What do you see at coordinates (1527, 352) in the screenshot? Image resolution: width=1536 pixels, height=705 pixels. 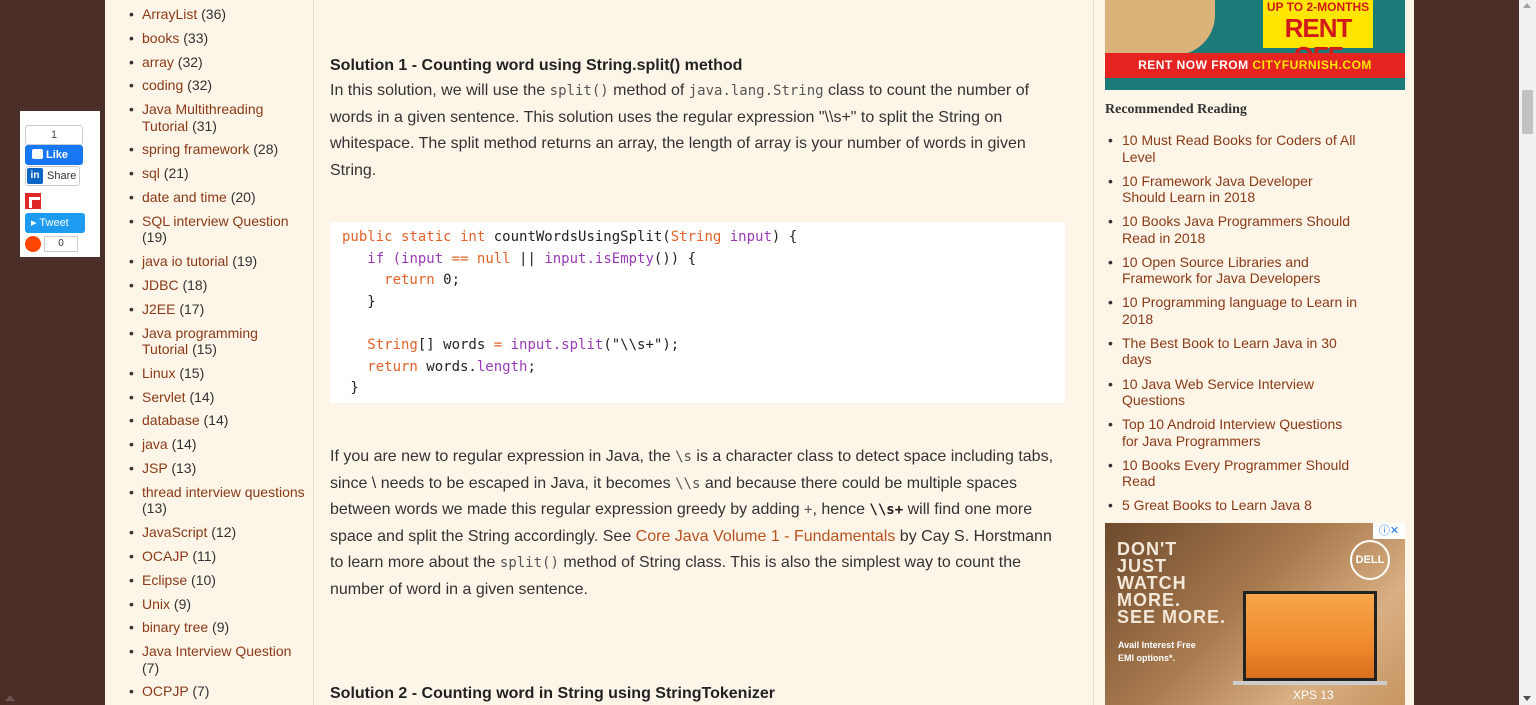 I see `scrollbar` at bounding box center [1527, 352].